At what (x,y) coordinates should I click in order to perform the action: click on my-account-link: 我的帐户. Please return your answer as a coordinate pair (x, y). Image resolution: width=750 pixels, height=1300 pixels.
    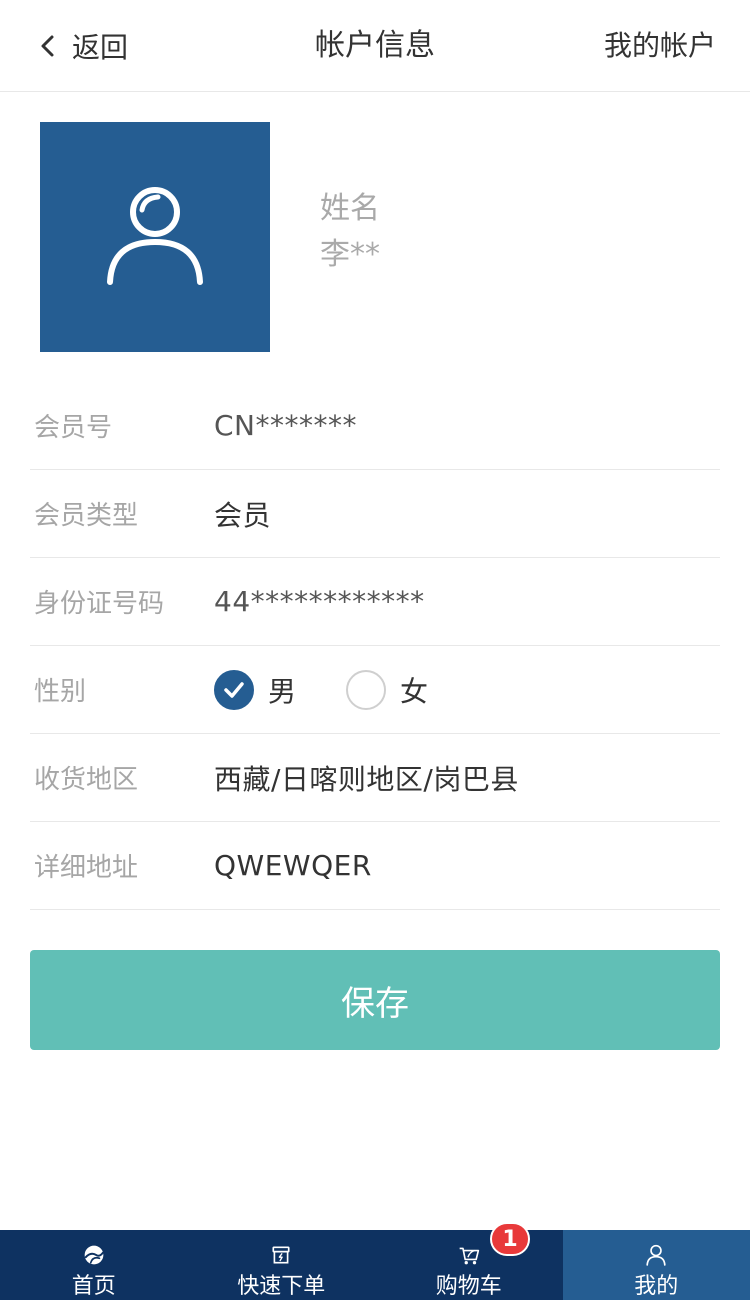
    Looking at the image, I should click on (660, 46).